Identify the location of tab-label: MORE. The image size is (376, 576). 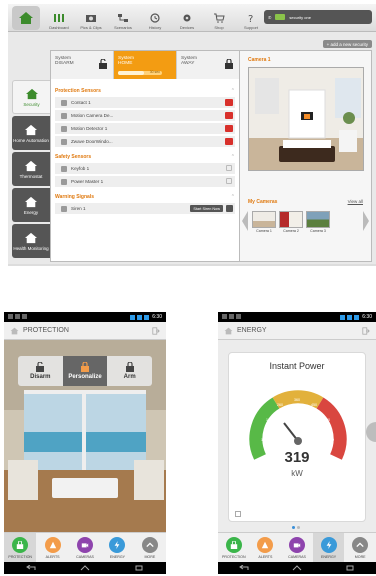
(360, 556).